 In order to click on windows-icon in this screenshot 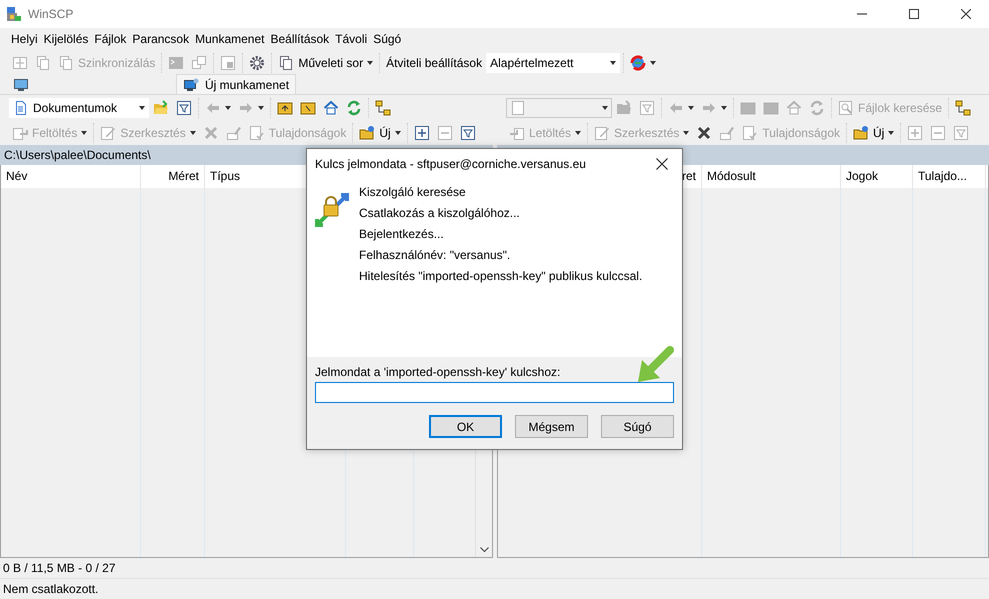, I will do `click(199, 62)`.